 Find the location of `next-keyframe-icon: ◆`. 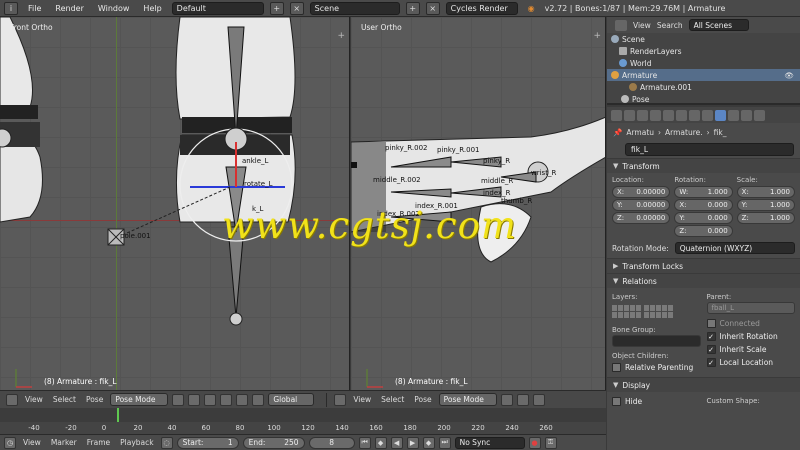

next-keyframe-icon: ◆ is located at coordinates (428, 442).